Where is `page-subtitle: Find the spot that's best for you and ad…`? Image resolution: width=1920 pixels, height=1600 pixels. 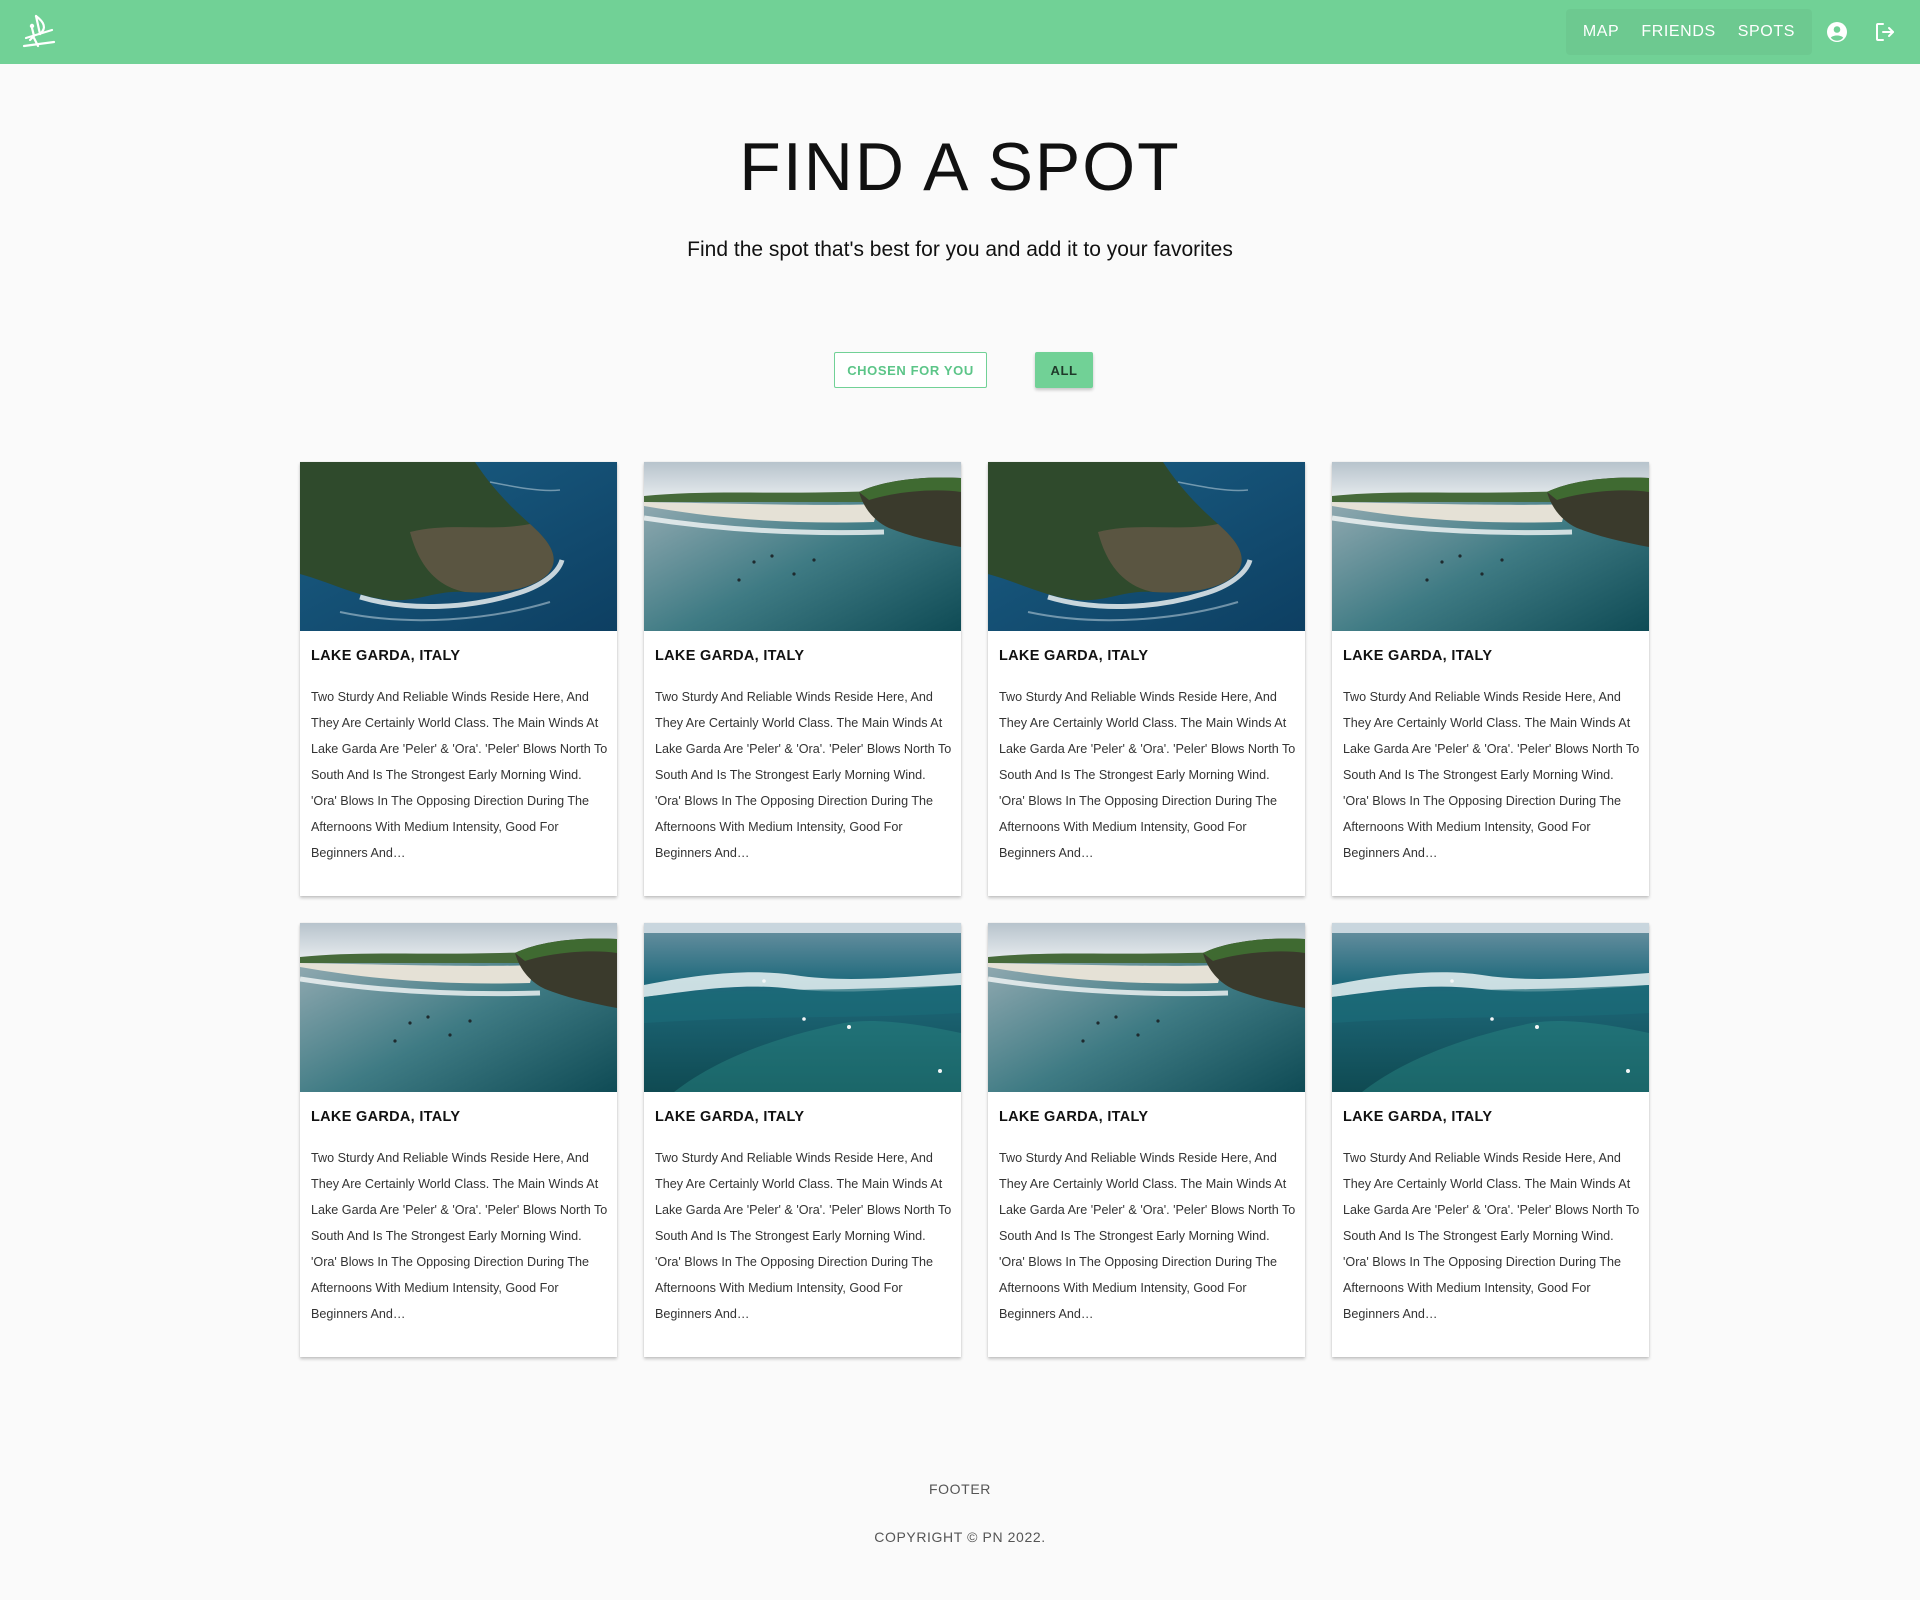
page-subtitle: Find the spot that's best for you and ad… is located at coordinates (960, 249).